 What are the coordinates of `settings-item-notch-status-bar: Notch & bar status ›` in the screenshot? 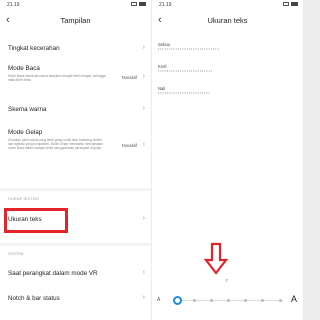 It's located at (75, 300).